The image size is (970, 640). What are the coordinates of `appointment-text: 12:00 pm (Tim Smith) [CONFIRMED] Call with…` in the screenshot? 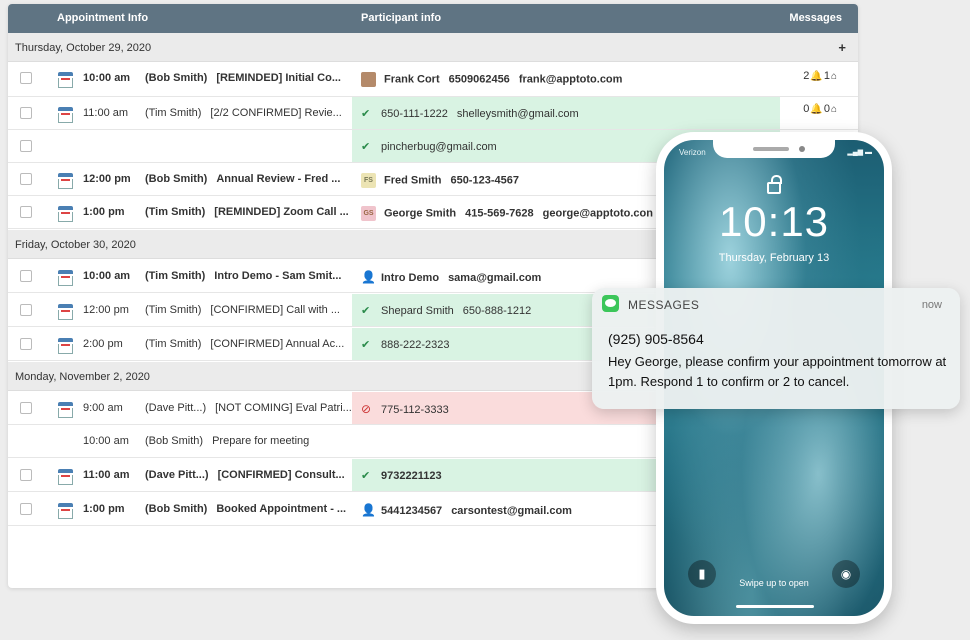 It's located at (211, 310).